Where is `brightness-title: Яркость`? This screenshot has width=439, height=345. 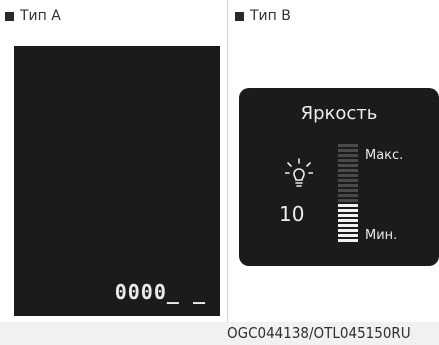
brightness-title: Яркость is located at coordinates (339, 113).